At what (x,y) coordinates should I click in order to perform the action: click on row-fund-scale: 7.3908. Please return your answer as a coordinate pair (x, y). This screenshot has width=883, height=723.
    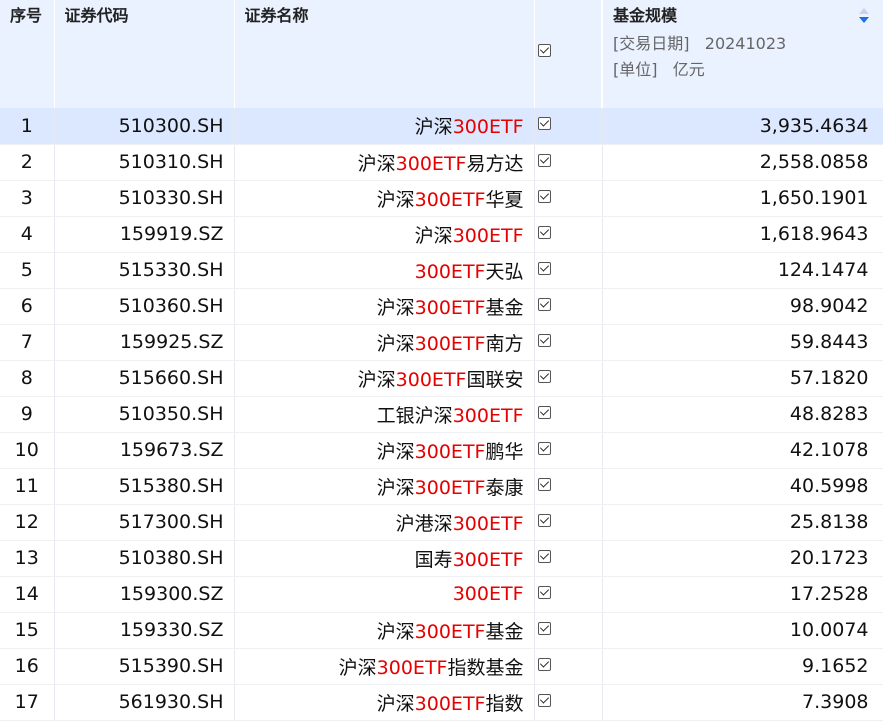
    Looking at the image, I should click on (742, 702).